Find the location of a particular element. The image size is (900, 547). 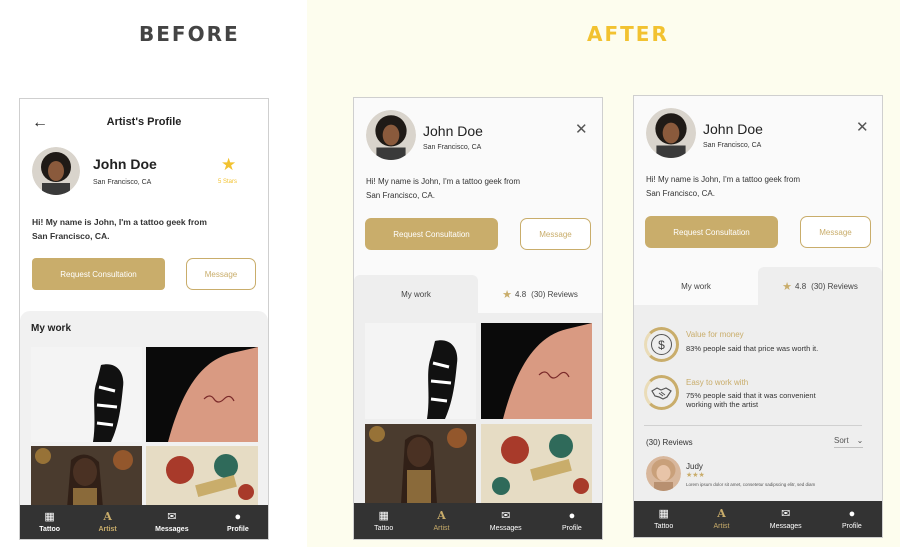

review-stars: ★★★ is located at coordinates (695, 475).